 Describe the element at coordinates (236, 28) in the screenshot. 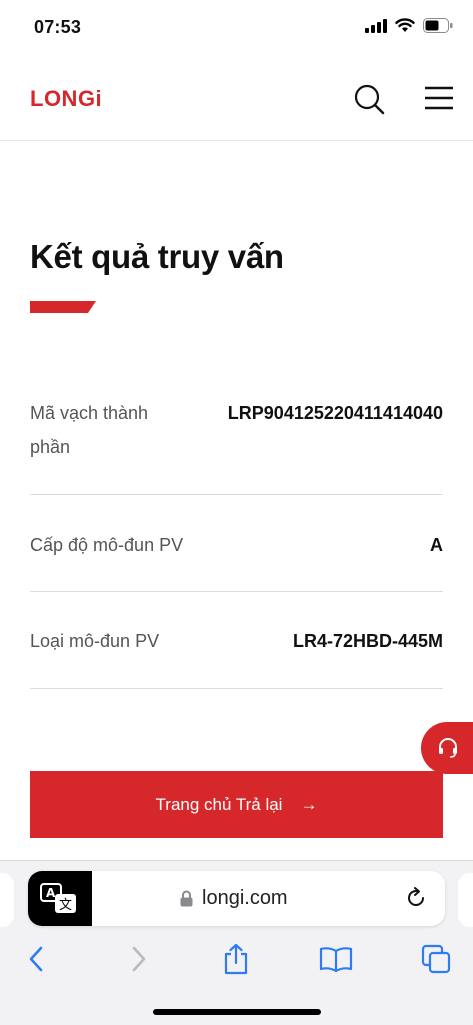

I see `status-bar: 07:53` at that location.